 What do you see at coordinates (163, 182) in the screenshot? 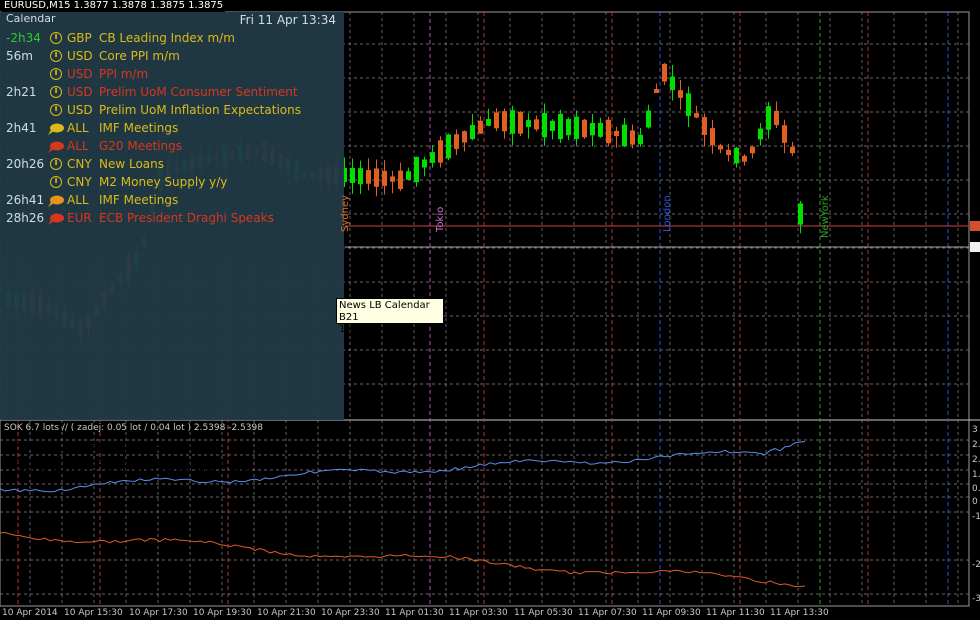
I see `event-name: M2 Money Supply y/y` at bounding box center [163, 182].